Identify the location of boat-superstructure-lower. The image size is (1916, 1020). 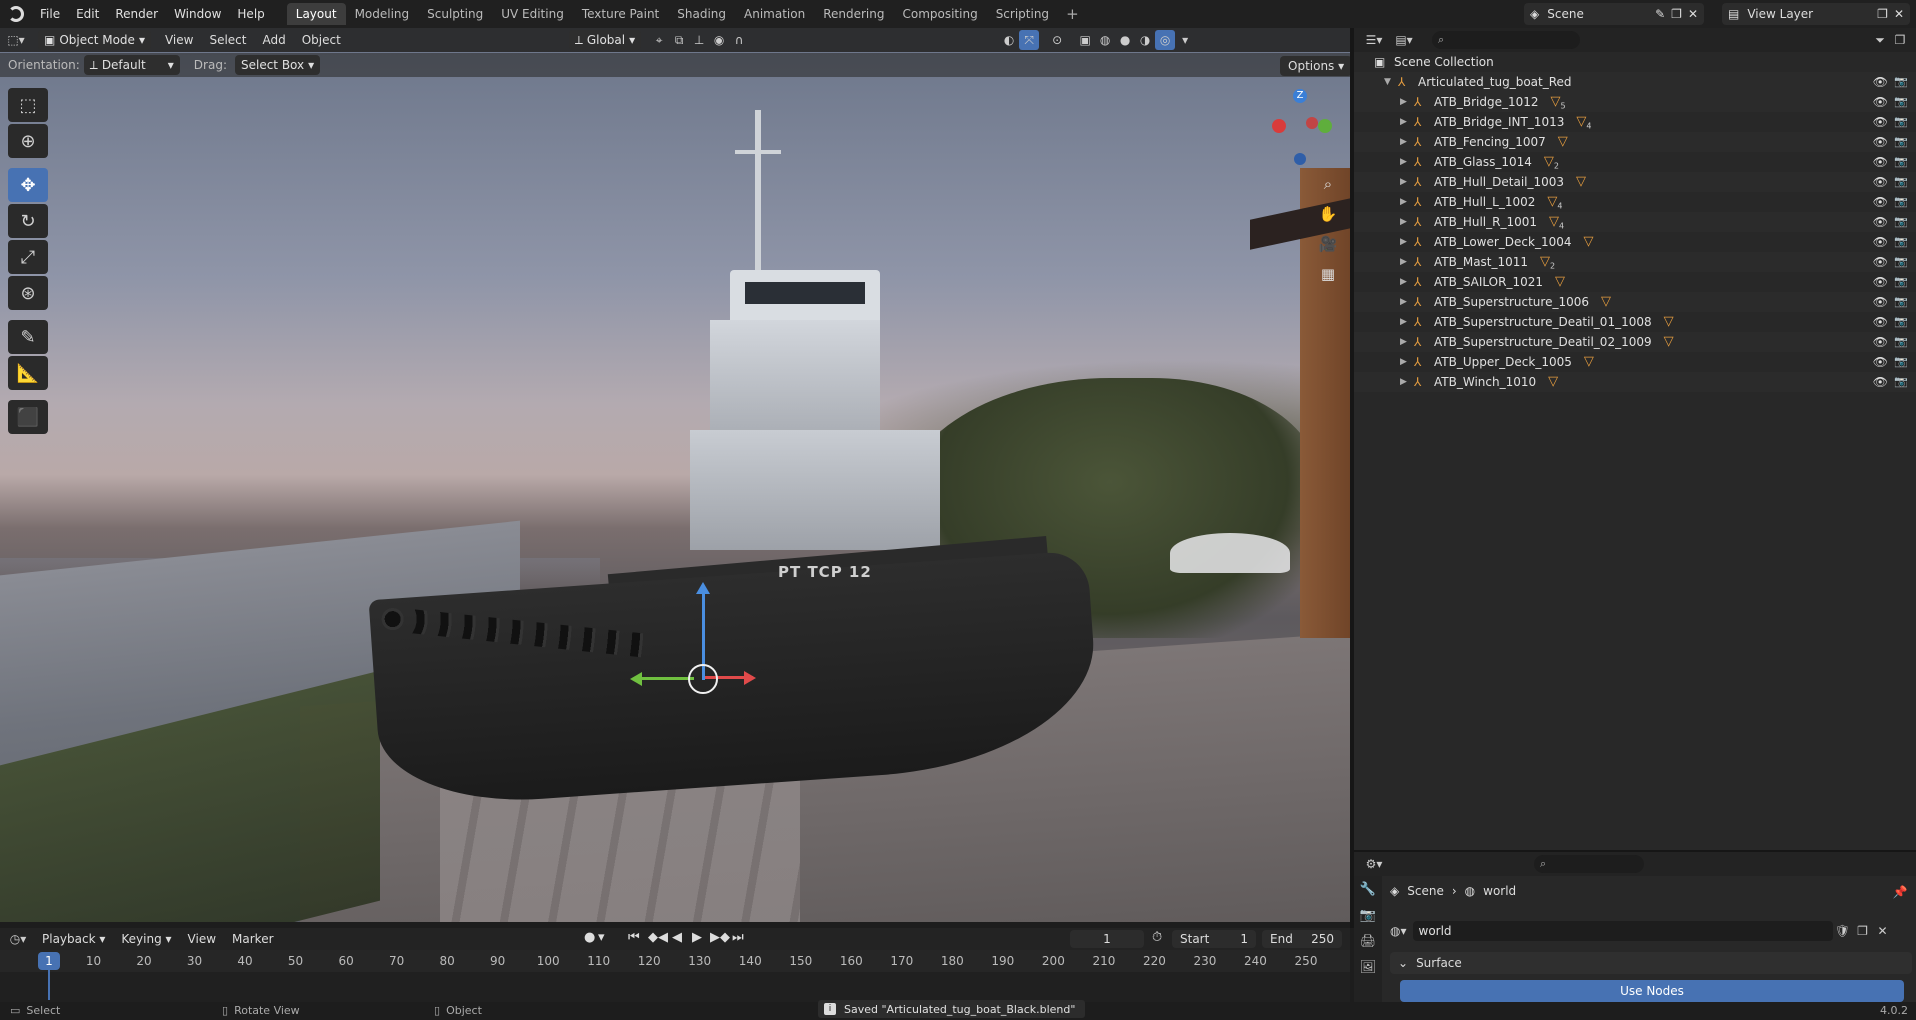
(815, 490).